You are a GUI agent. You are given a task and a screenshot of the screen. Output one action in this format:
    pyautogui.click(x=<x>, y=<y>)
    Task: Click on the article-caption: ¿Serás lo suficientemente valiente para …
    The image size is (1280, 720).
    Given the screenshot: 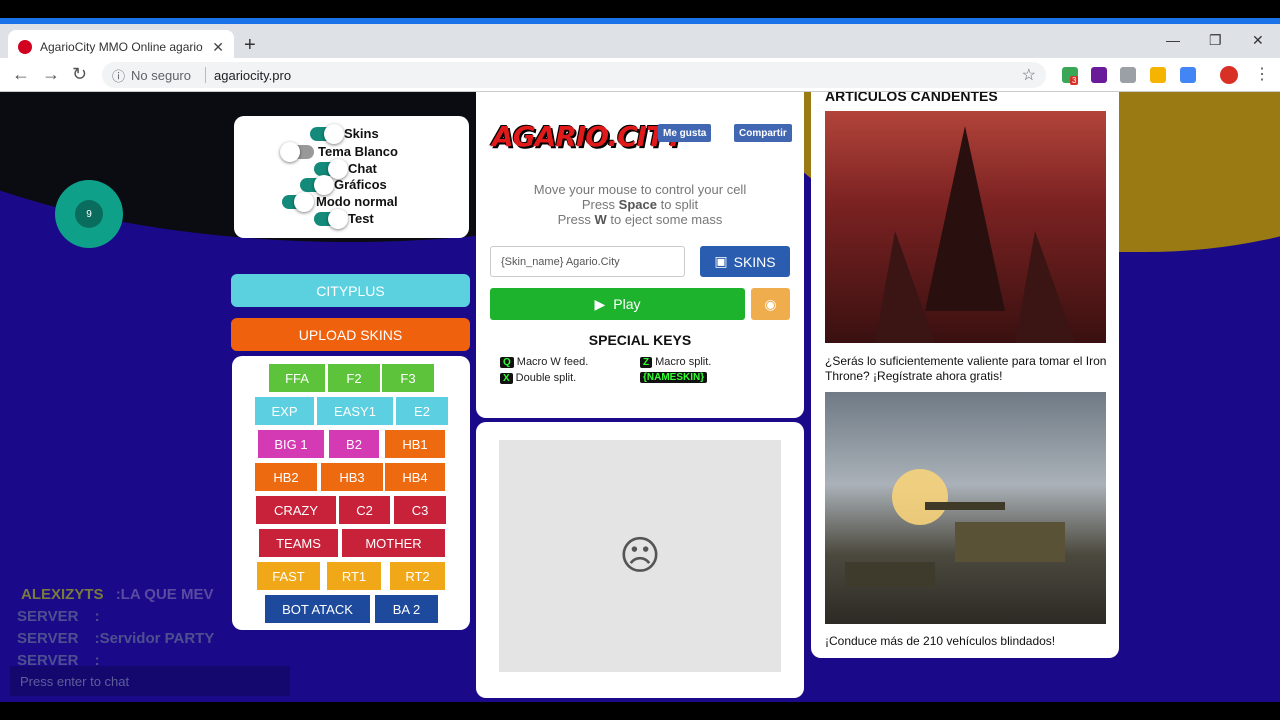 What is the action you would take?
    pyautogui.click(x=967, y=369)
    